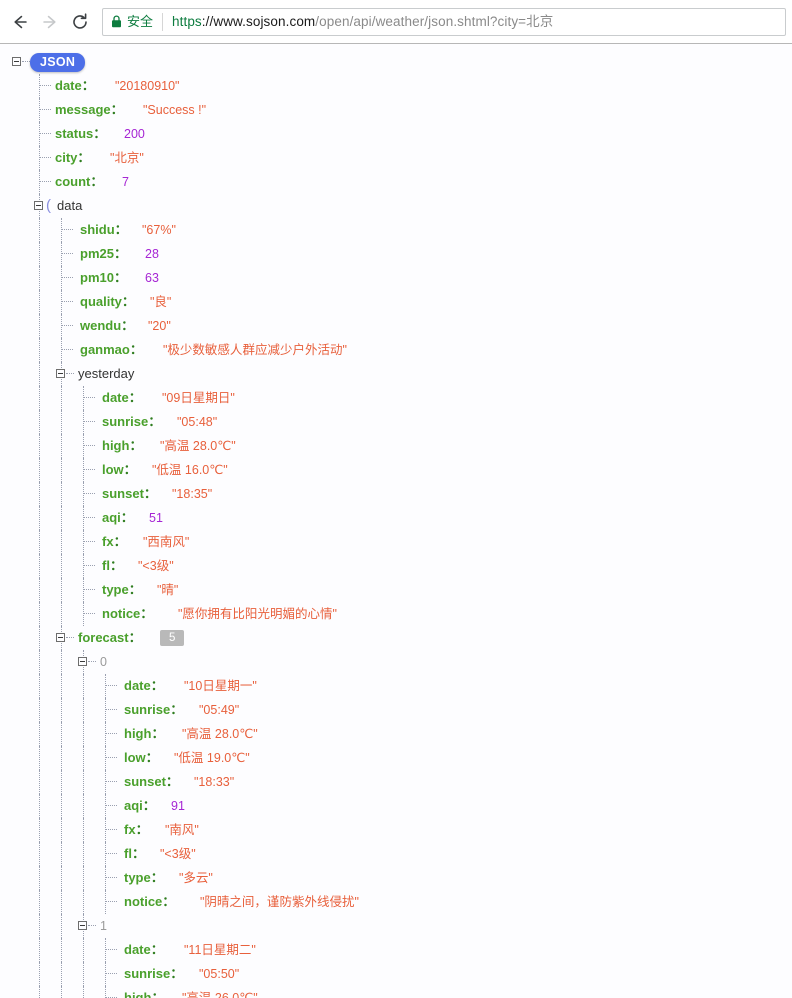 This screenshot has width=792, height=998. What do you see at coordinates (103, 926) in the screenshot?
I see `index-label-1: 1` at bounding box center [103, 926].